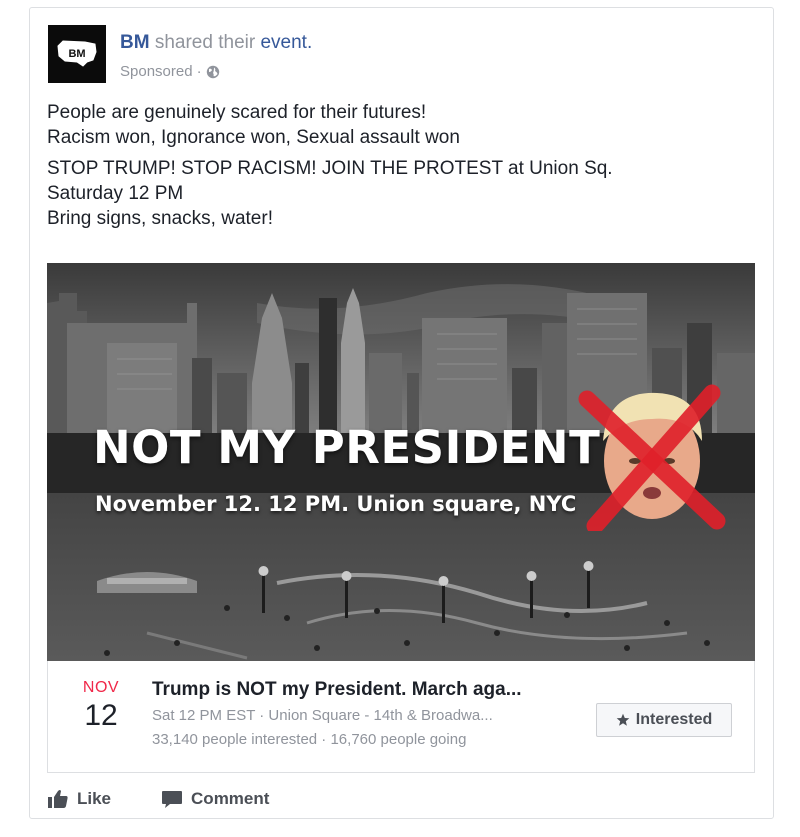  I want to click on globe-icon, so click(212, 71).